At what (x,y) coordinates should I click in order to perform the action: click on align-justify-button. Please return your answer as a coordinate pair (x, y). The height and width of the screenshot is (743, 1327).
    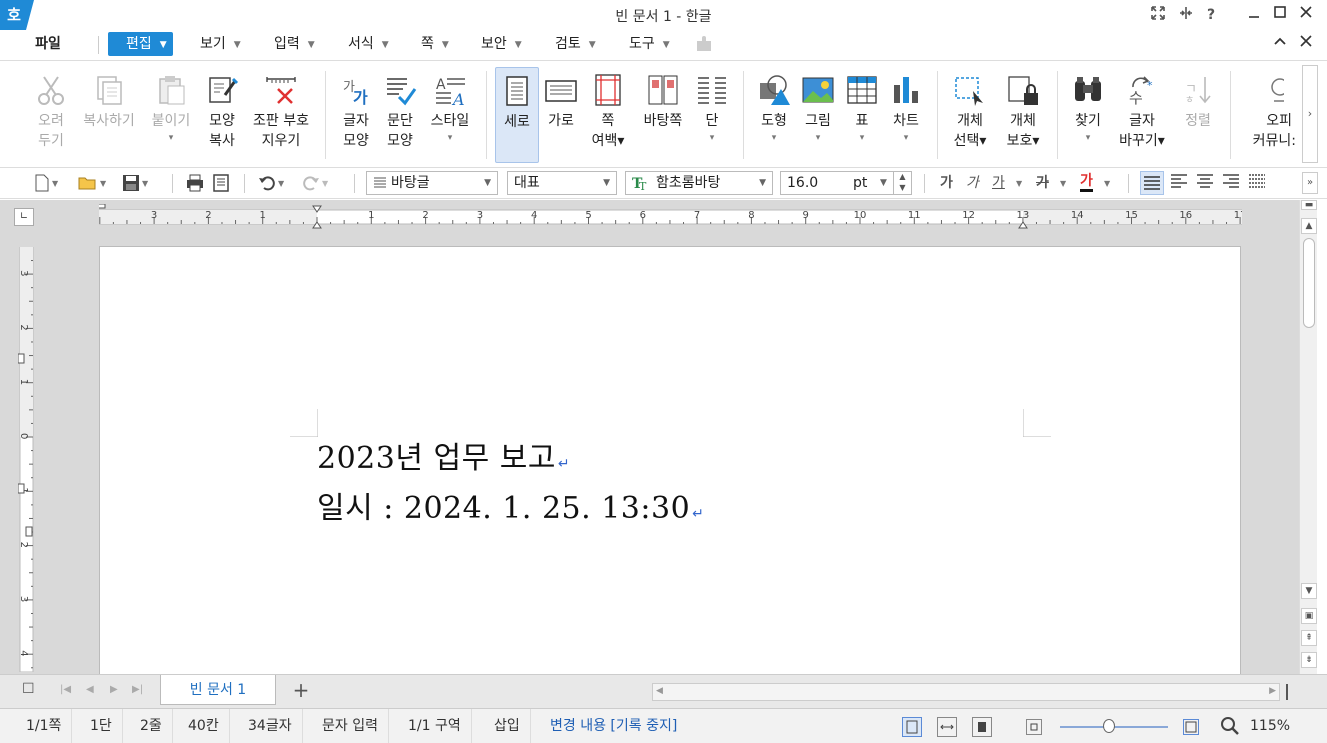
    Looking at the image, I should click on (1152, 183).